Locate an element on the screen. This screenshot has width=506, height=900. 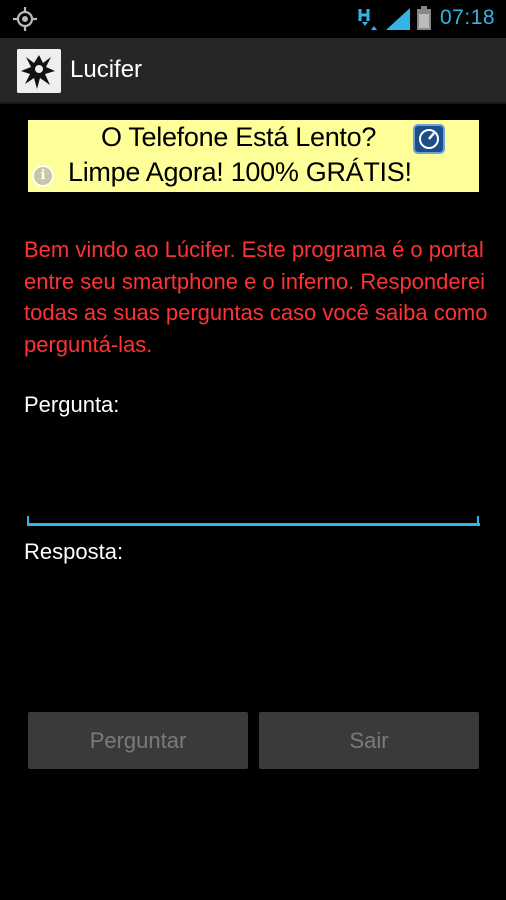
status-bar: 07:18 is located at coordinates (253, 19).